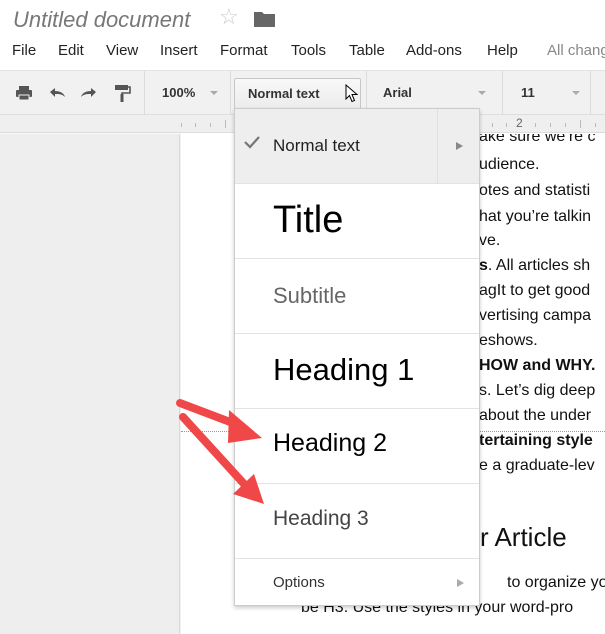 Image resolution: width=605 pixels, height=634 pixels. I want to click on doc-heading: r Article, so click(523, 537).